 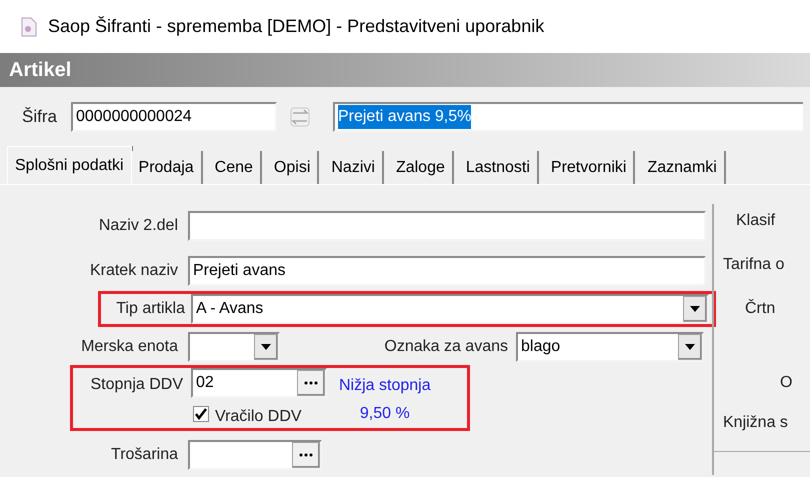 I want to click on check-icon, so click(x=201, y=414).